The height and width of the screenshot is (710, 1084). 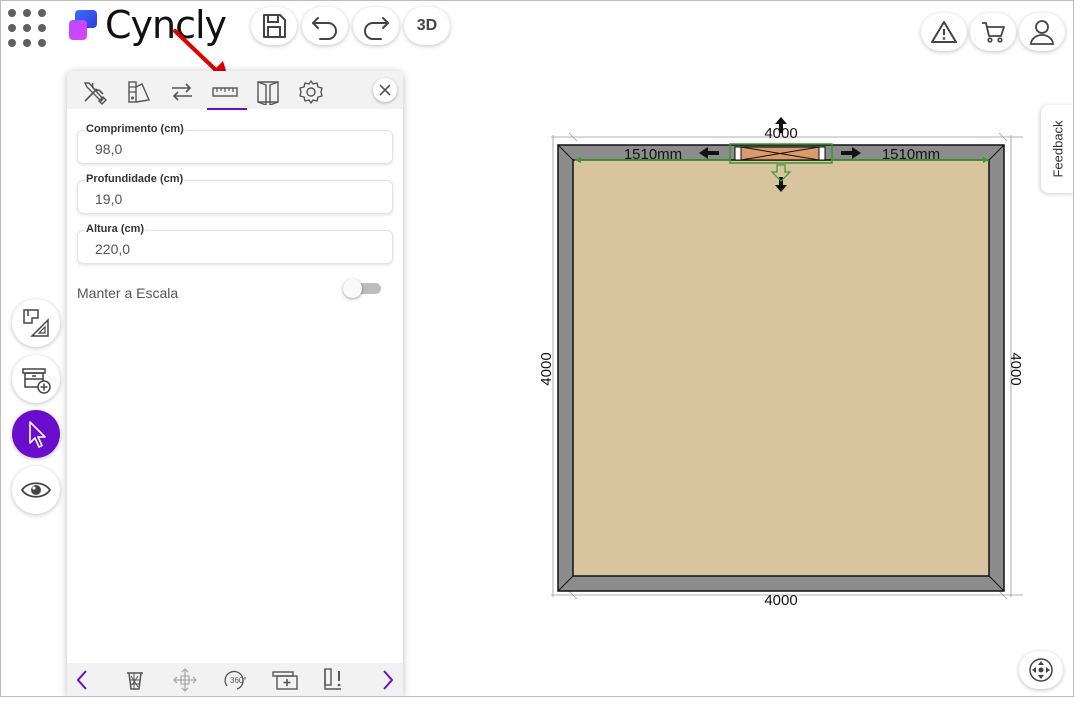 I want to click on rotate-360-button: 360°, so click(x=235, y=680).